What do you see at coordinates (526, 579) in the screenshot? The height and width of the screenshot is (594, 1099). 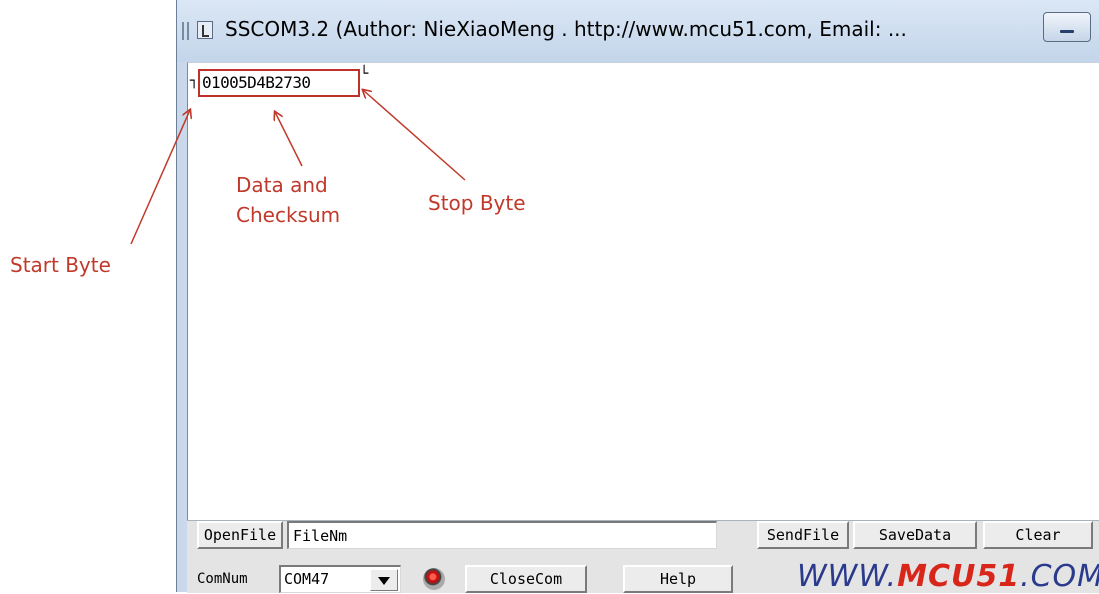 I see `close-com-button: CloseCom` at bounding box center [526, 579].